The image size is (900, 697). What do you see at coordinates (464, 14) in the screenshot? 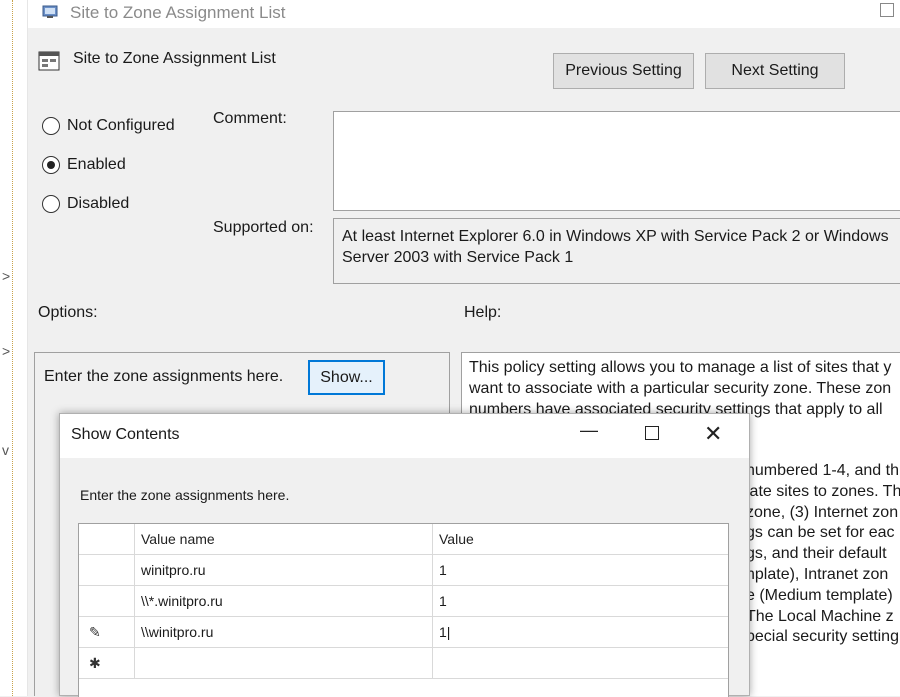
I see `window-titlebar: Site to Zone Assignment List` at bounding box center [464, 14].